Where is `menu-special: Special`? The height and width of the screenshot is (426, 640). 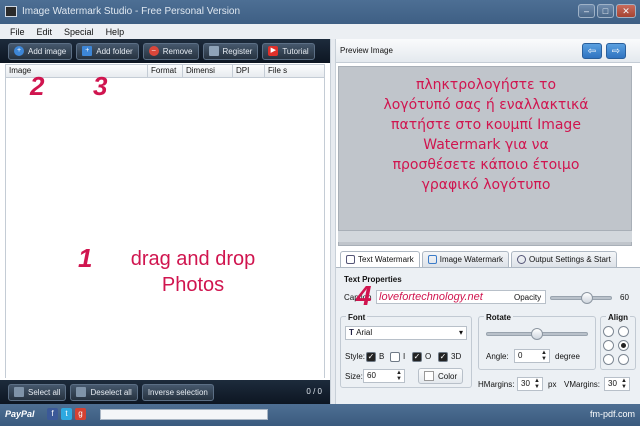
menu-special: Special is located at coordinates (79, 32).